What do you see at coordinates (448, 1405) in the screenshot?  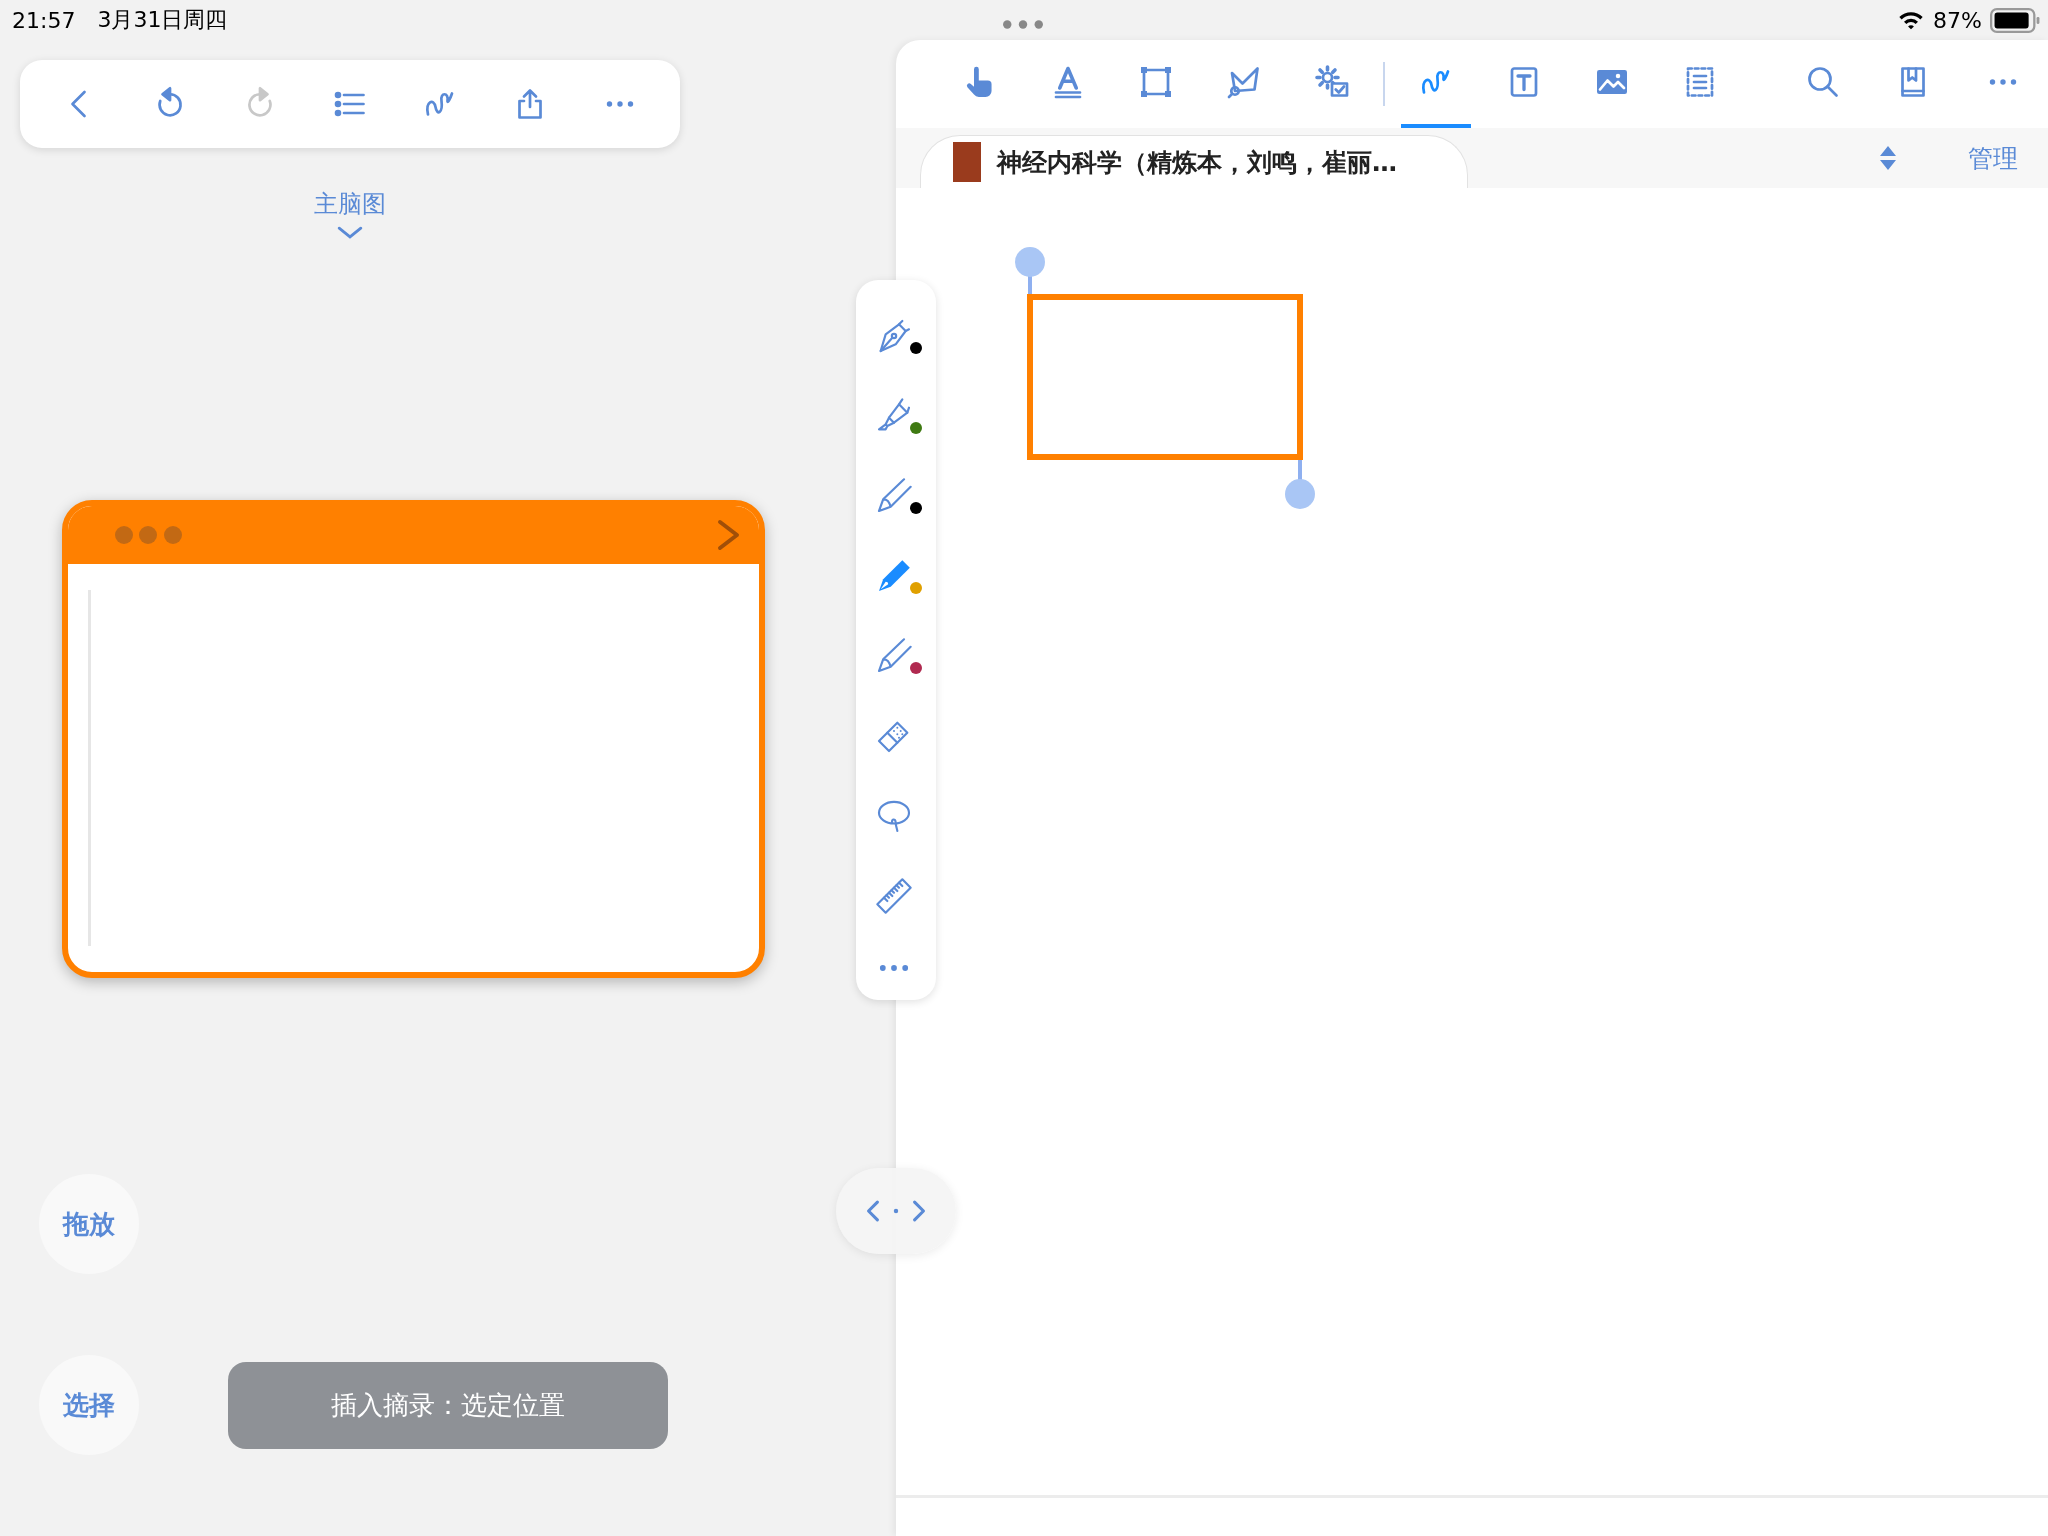 I see `toast-message: 插入摘录：选定位置` at bounding box center [448, 1405].